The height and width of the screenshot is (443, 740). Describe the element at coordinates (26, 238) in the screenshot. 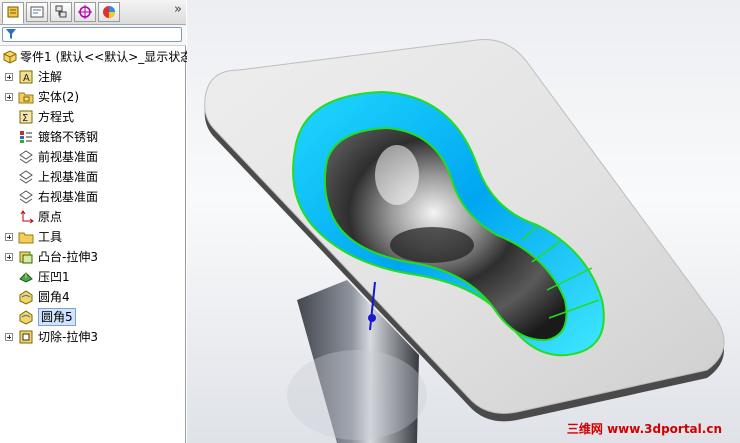

I see `folder-icon` at that location.